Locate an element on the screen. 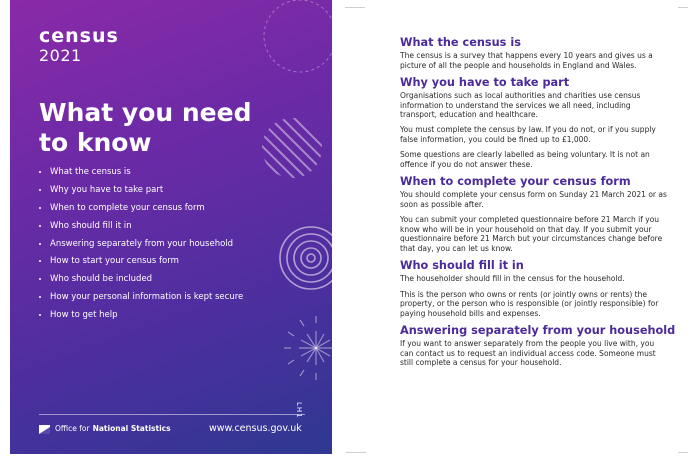  contents-item: Why you have to take part is located at coordinates (141, 190).